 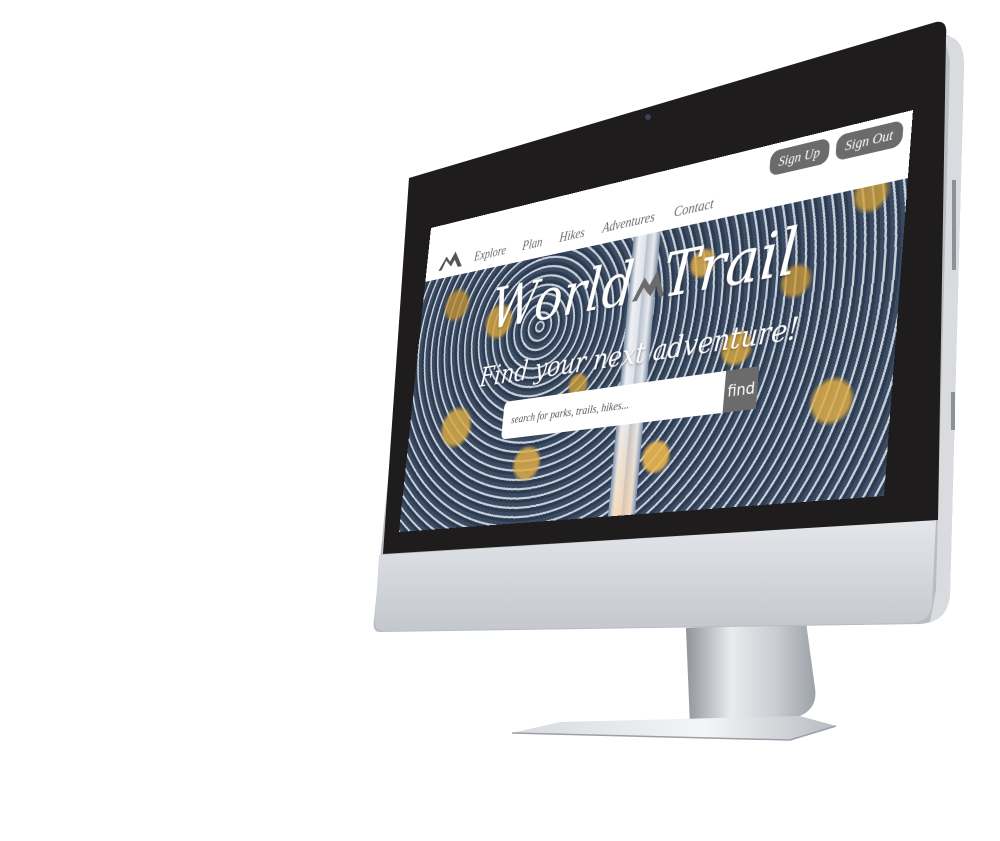 I want to click on stand, so click(x=751, y=674).